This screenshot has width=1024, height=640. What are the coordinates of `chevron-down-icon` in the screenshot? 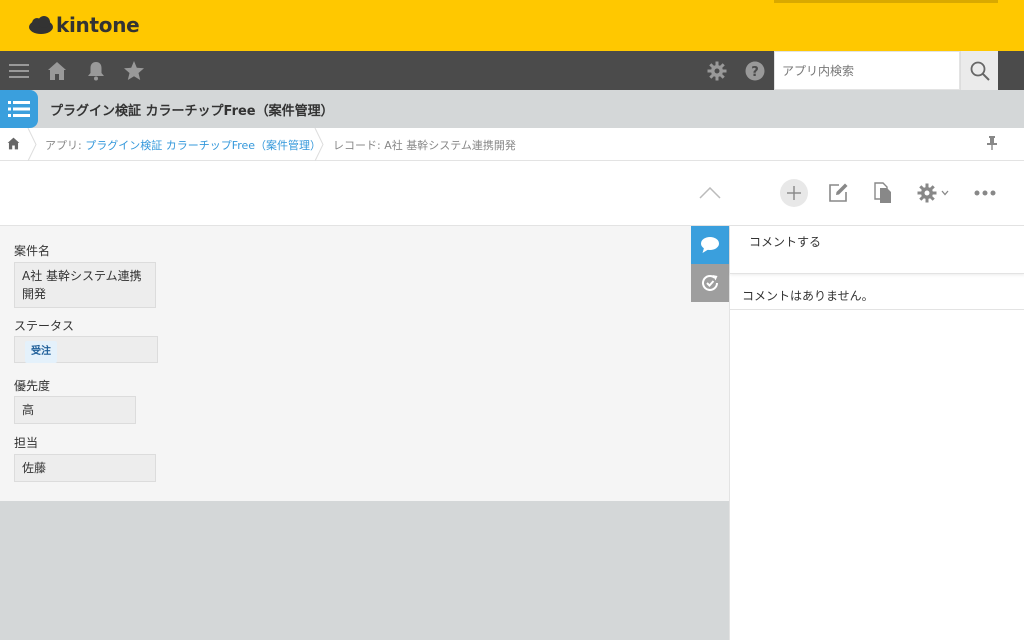 It's located at (945, 193).